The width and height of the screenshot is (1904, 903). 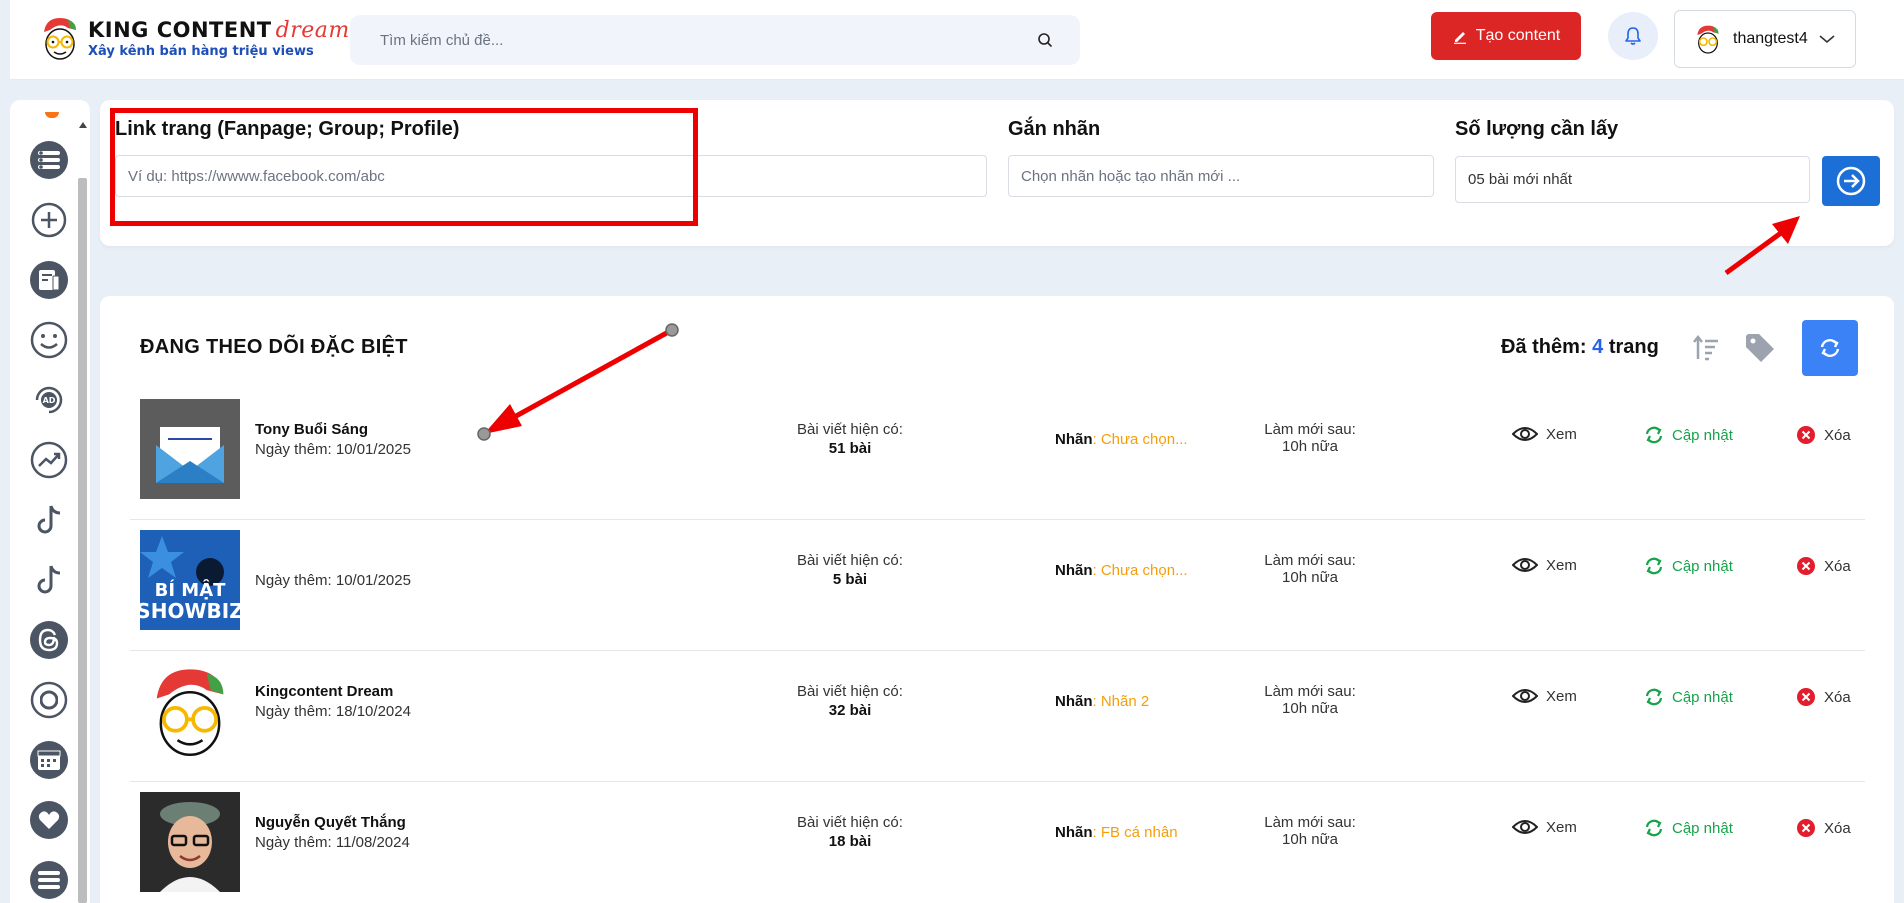 I want to click on logo-face-icon, so click(x=60, y=39).